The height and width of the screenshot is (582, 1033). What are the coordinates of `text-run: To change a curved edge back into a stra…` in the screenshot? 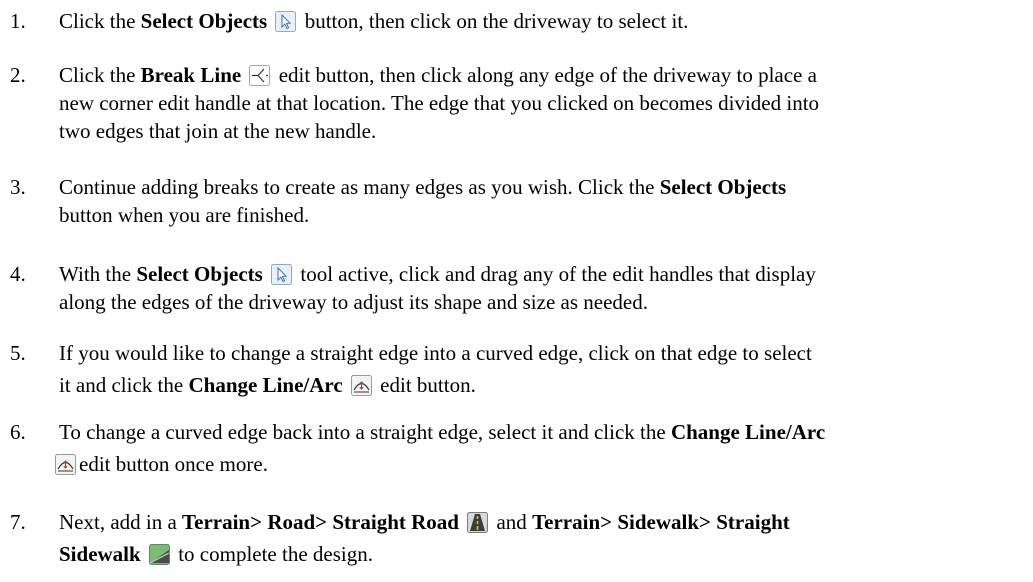 It's located at (365, 432).